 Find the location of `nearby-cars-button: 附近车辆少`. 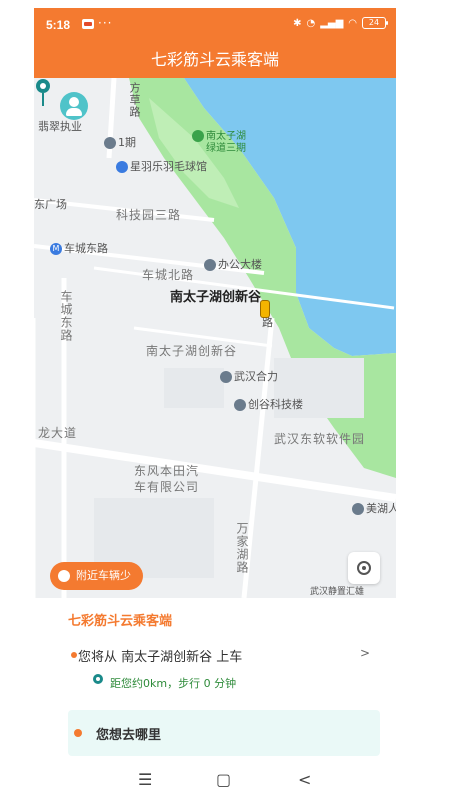

nearby-cars-button: 附近车辆少 is located at coordinates (96, 576).